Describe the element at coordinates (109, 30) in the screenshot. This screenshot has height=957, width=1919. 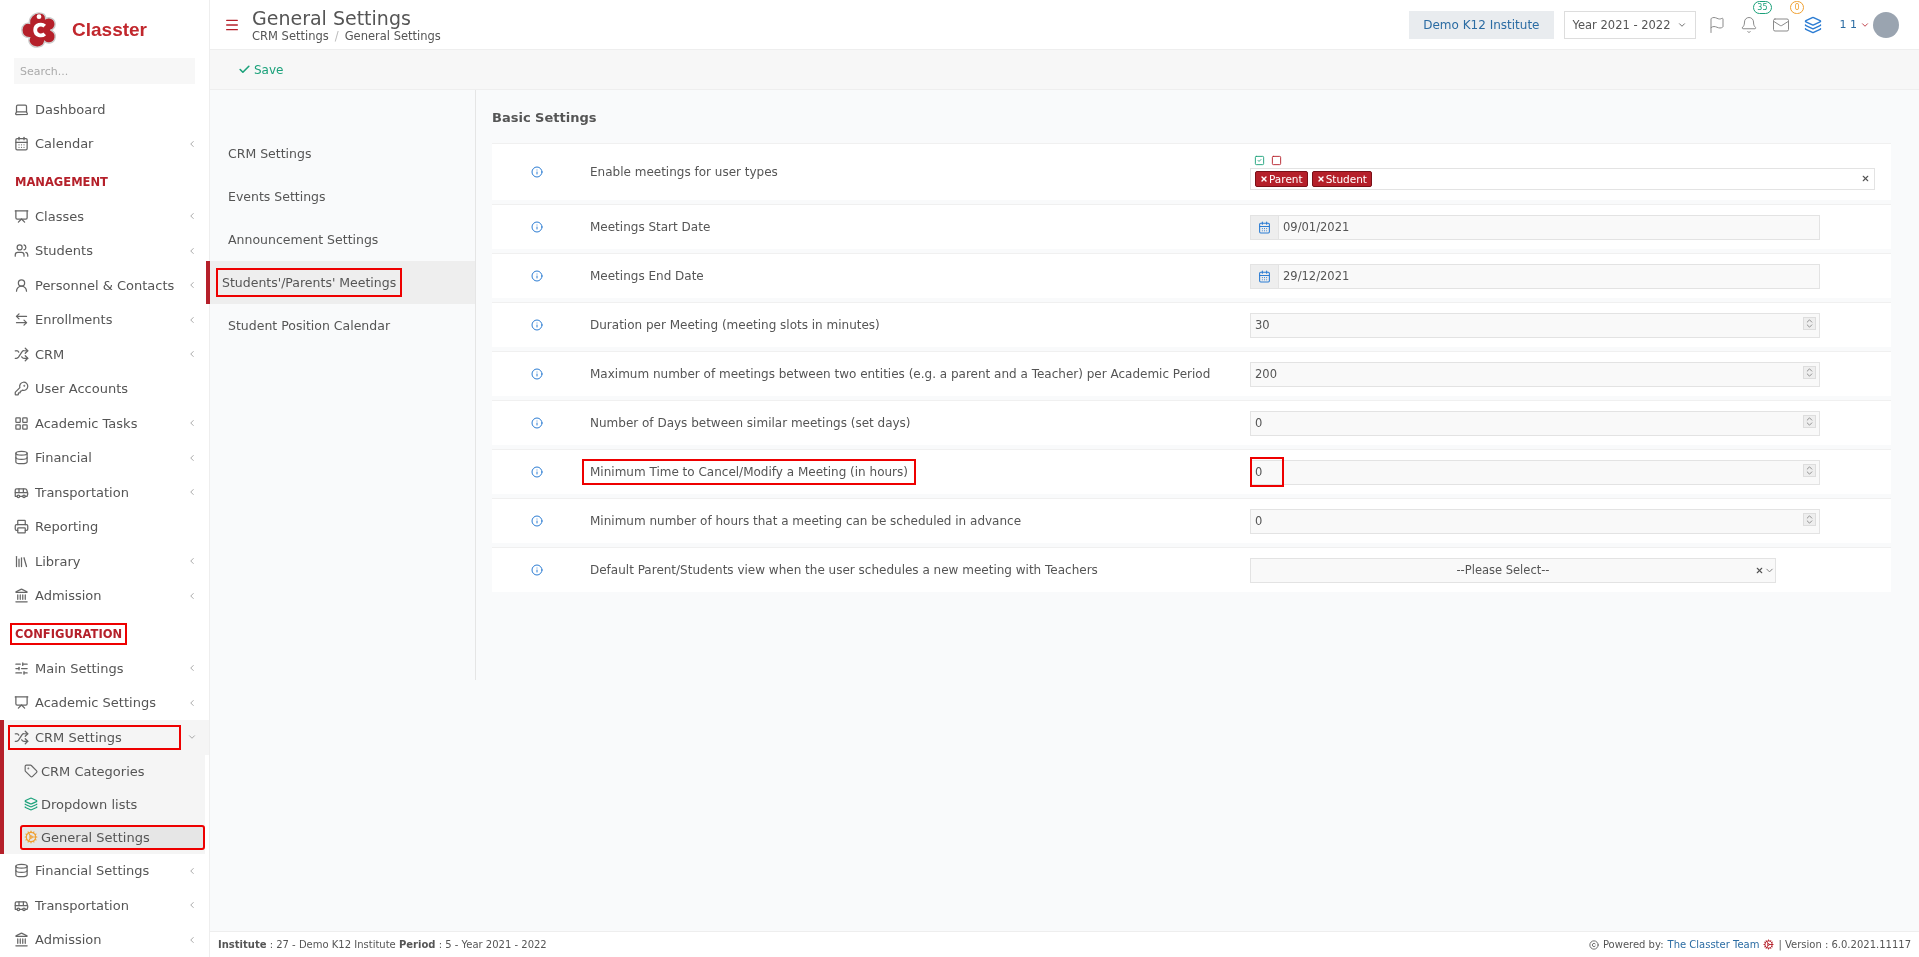
I see `brand-name: Classter` at that location.